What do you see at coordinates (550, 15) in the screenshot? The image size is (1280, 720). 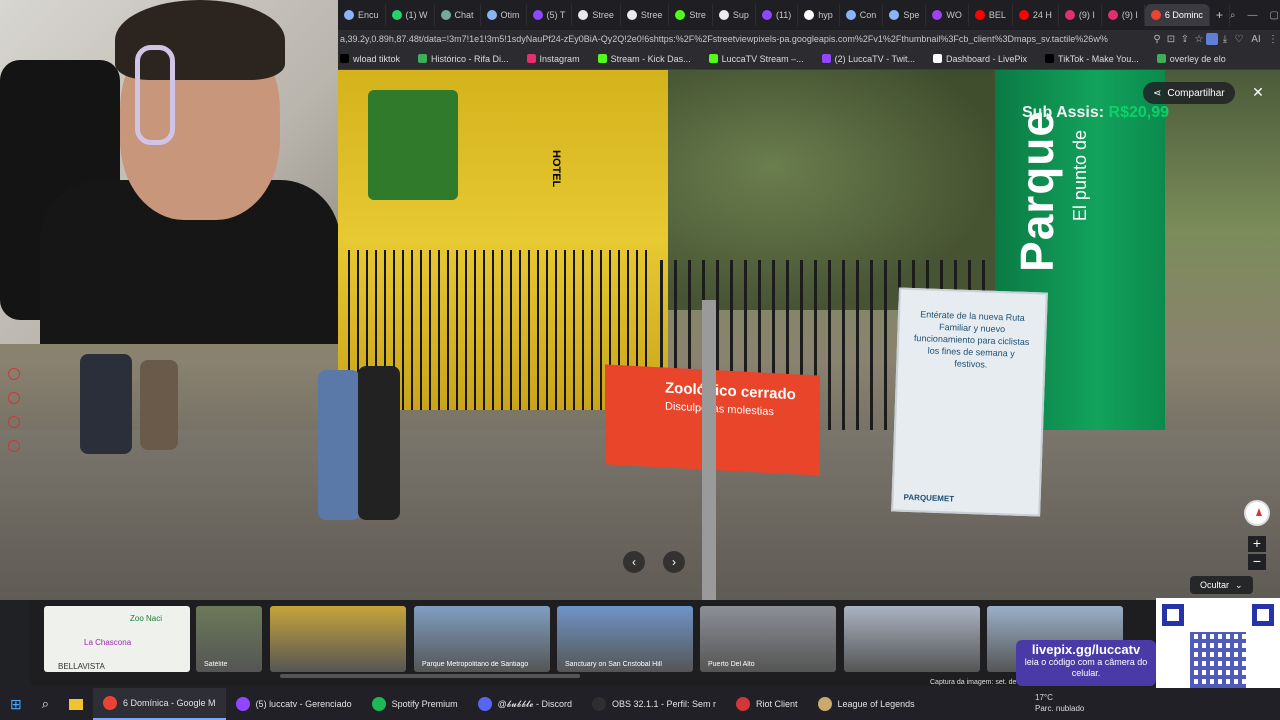 I see `browser-tab: (5) T` at bounding box center [550, 15].